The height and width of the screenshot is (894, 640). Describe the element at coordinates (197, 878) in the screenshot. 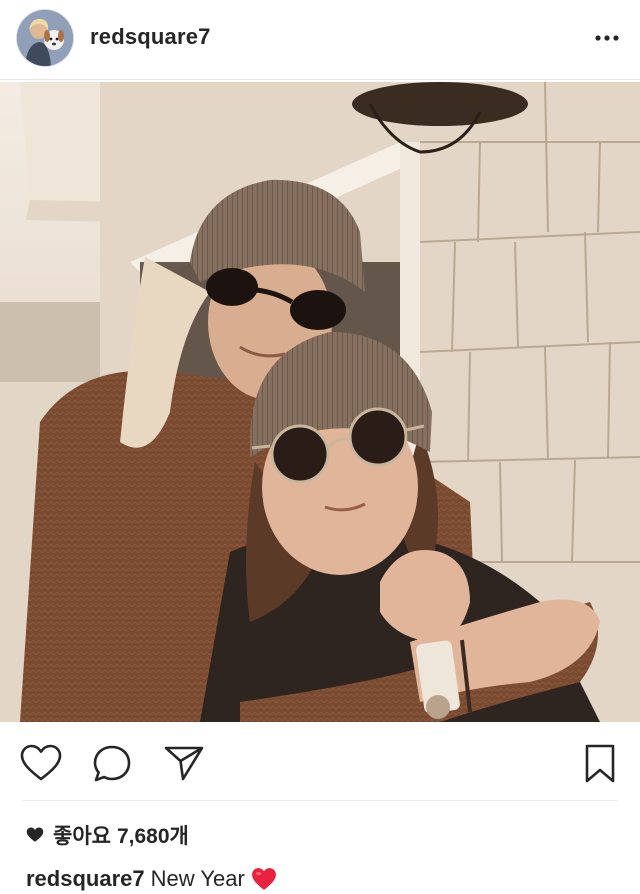

I see `caption-text: New Year` at that location.